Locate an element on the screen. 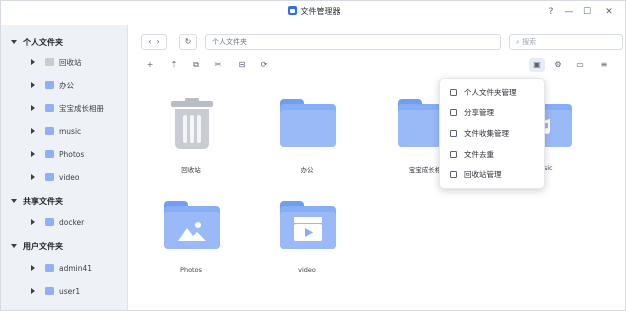  folder-tools-menu: 个人文件夹管理 分享管理 文件收集管理 文件去重 回收站管理 is located at coordinates (492, 133).